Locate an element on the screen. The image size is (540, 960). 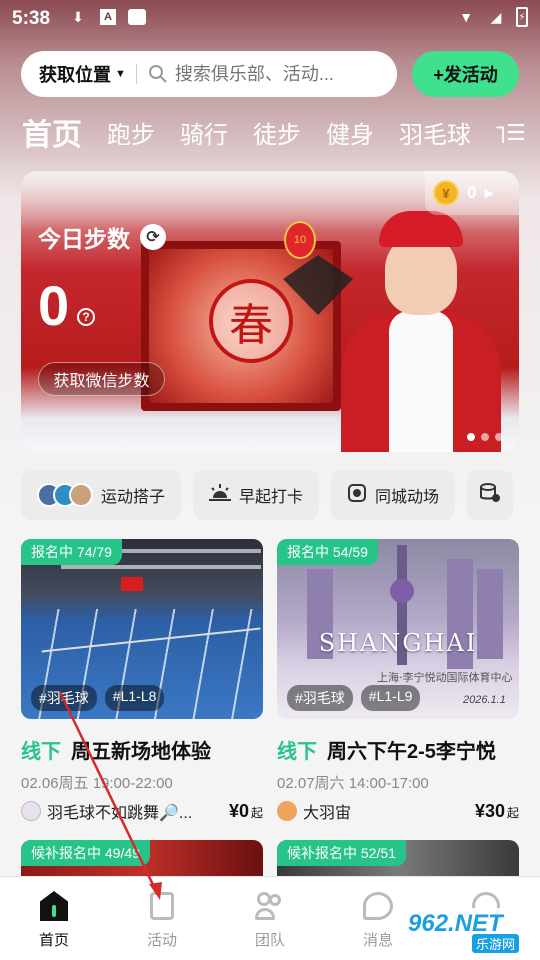
tag: #L1-L8 is located at coordinates (134, 698).